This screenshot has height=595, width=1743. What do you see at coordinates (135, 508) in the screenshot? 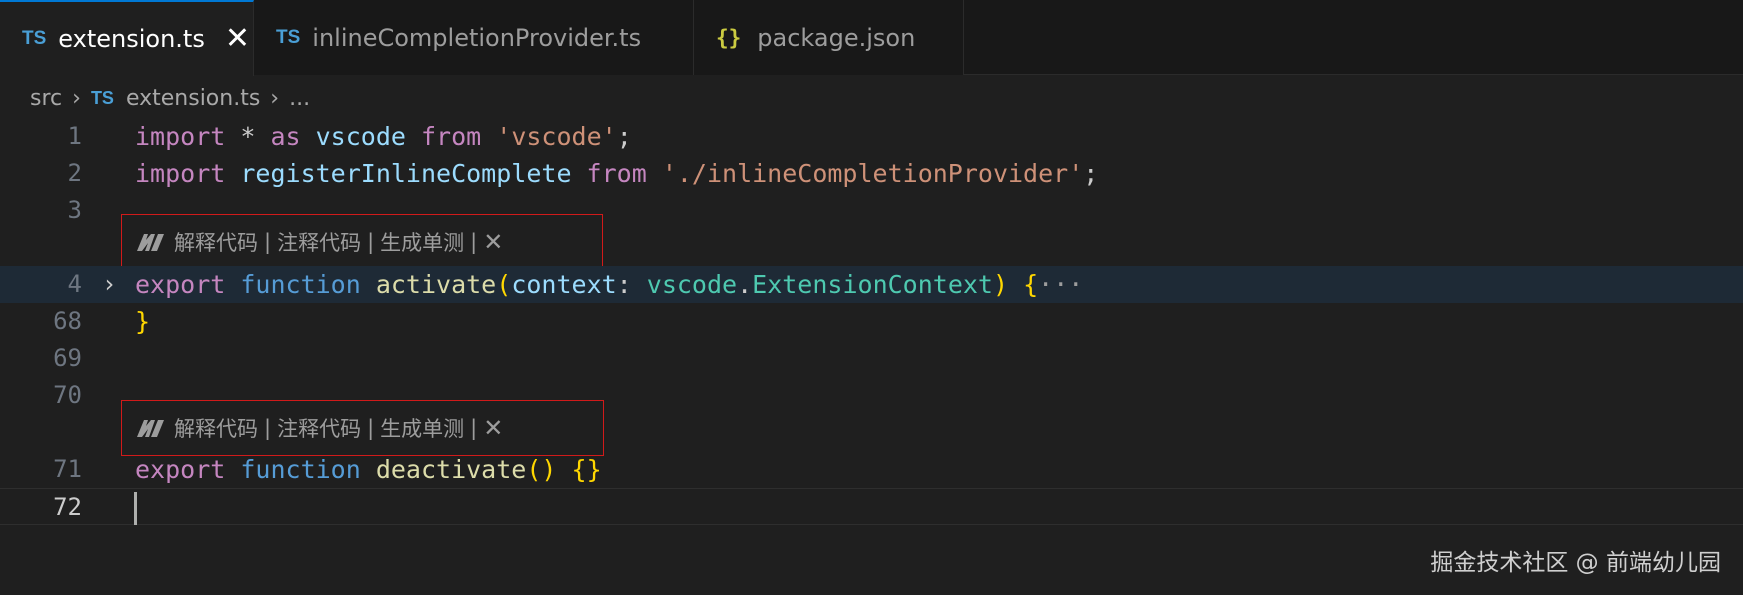
I see `text-cursor` at bounding box center [135, 508].